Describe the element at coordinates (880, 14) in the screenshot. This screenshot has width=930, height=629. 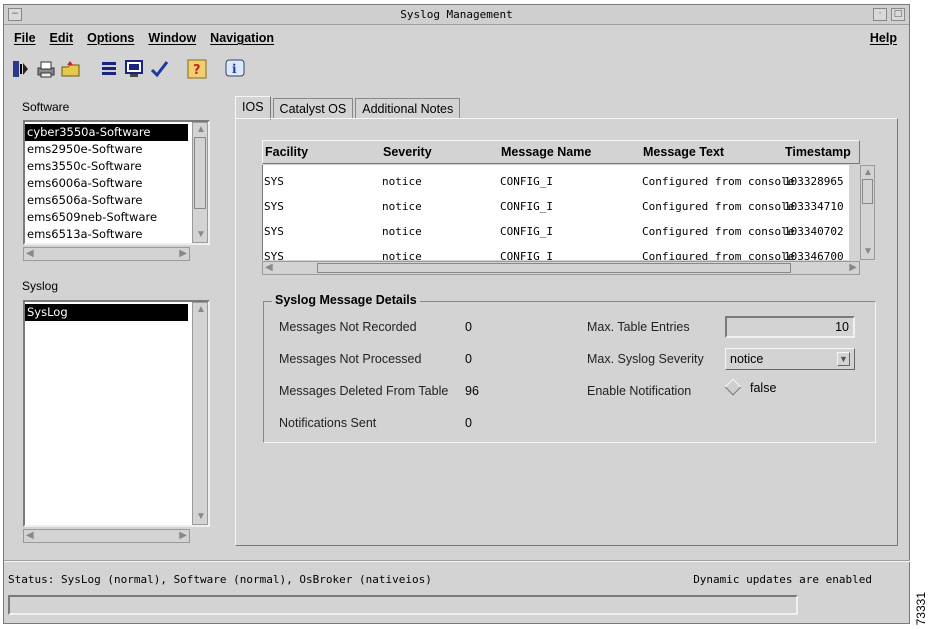
I see `minimize-button: ·` at that location.